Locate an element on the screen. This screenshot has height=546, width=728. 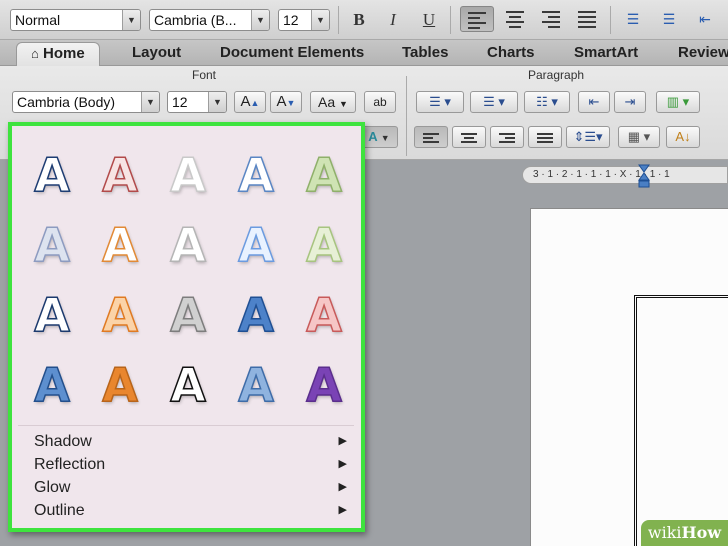
toolbar-divider is located at coordinates (338, 20).